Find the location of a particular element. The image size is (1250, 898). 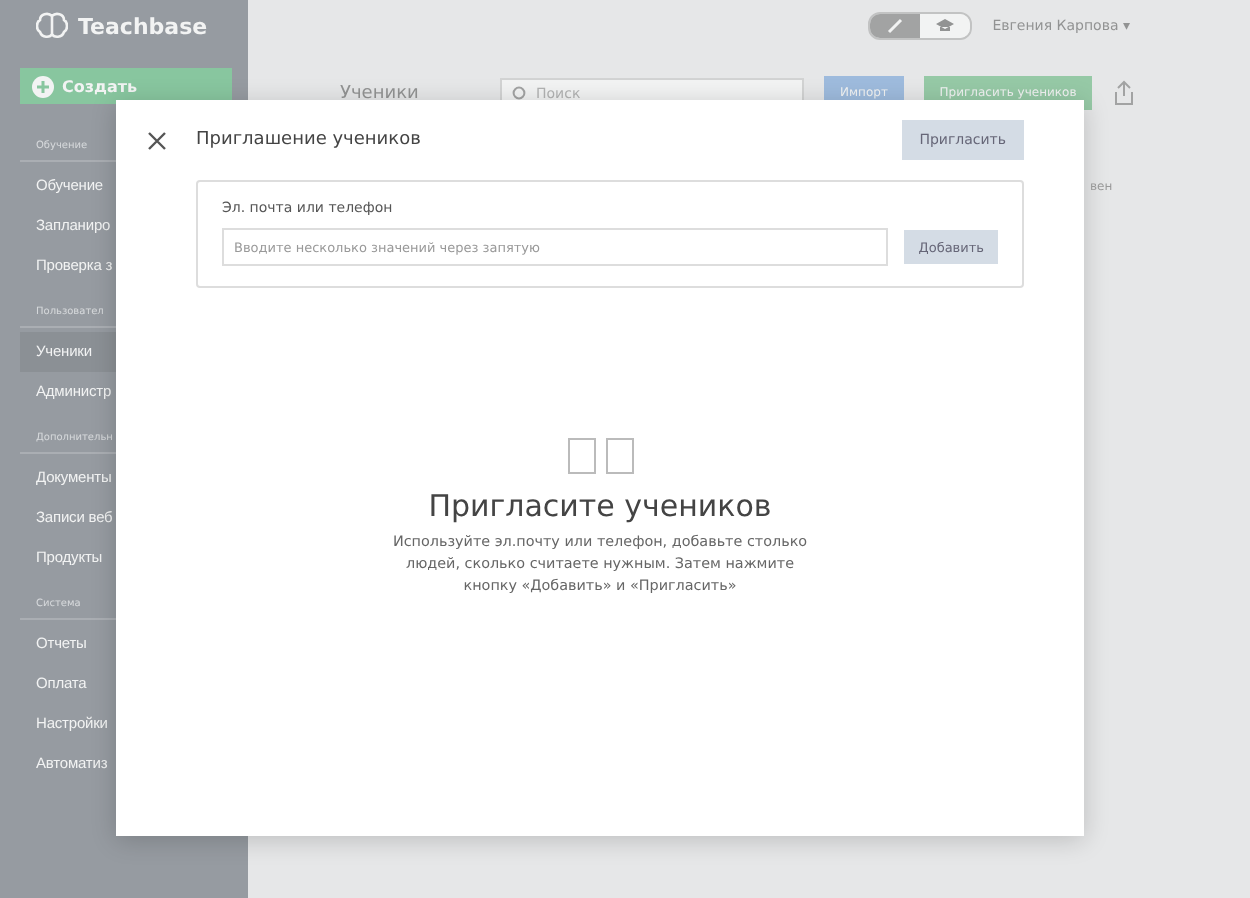

pencil-icon is located at coordinates (895, 26).